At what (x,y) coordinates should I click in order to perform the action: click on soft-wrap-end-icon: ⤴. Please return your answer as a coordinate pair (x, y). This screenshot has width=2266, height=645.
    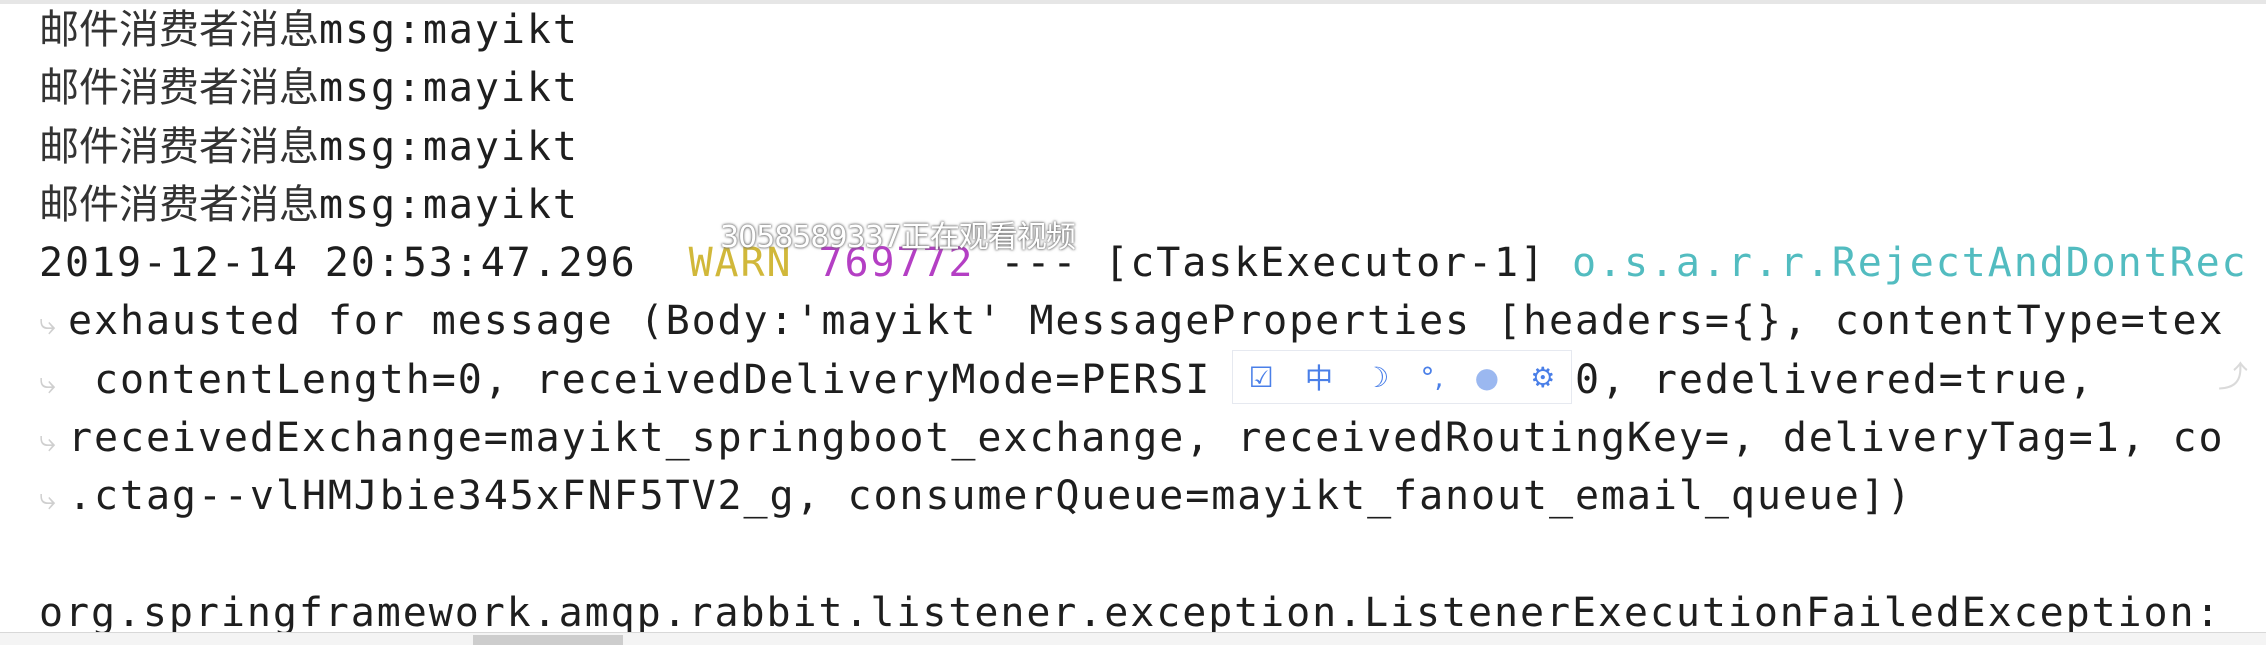
    Looking at the image, I should click on (2233, 377).